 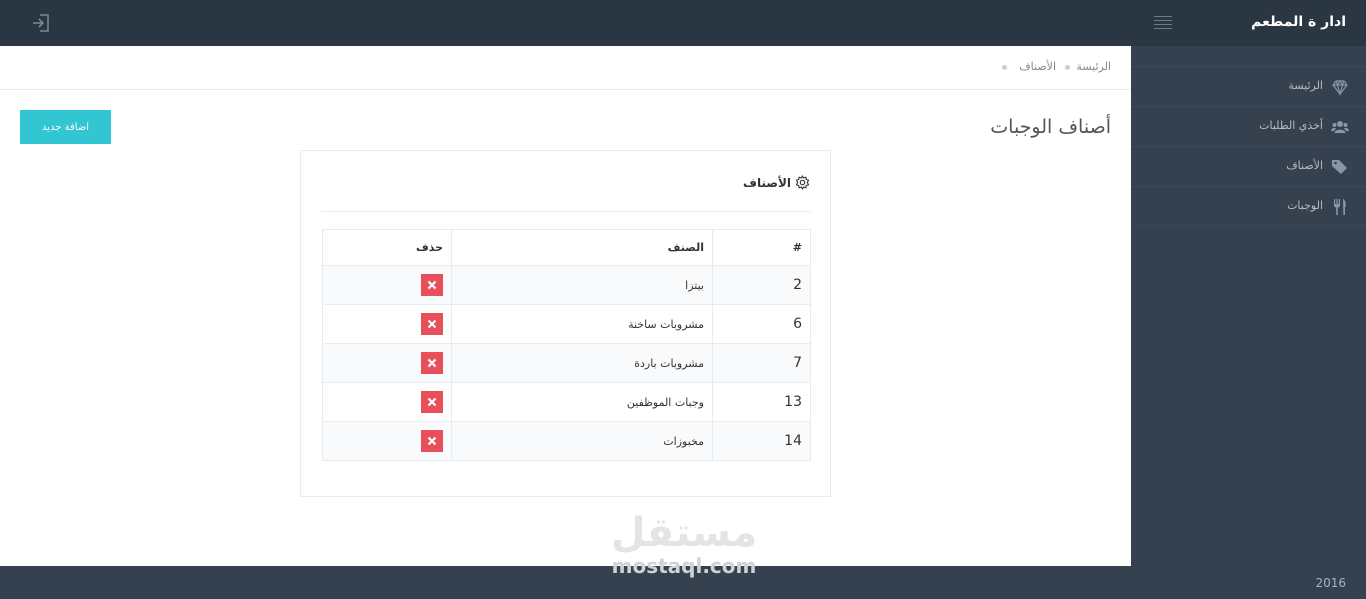 What do you see at coordinates (565, 68) in the screenshot?
I see `breadcrumb: الرئيسة الأصناف` at bounding box center [565, 68].